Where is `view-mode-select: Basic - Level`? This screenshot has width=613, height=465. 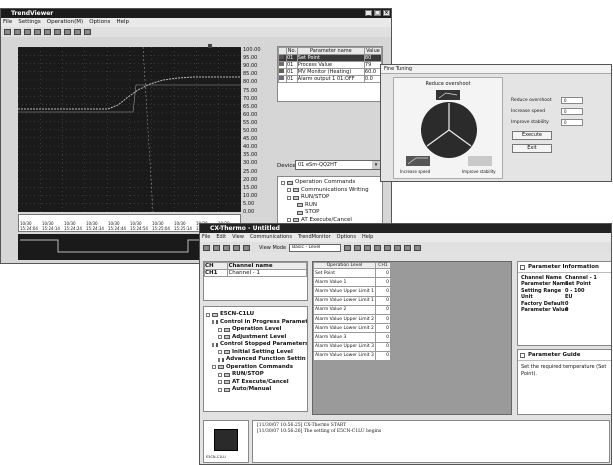
view-mode-select: Basic - Level is located at coordinates (315, 247).